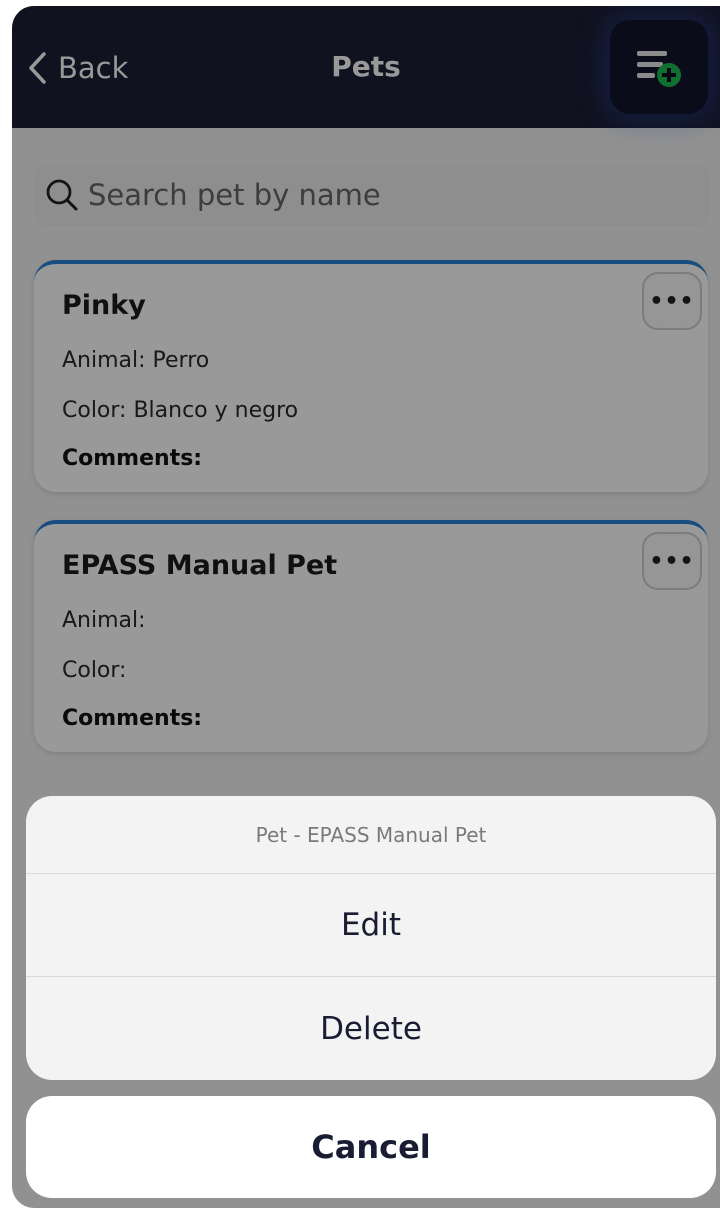 The image size is (720, 1208). I want to click on edit-button: Edit, so click(371, 925).